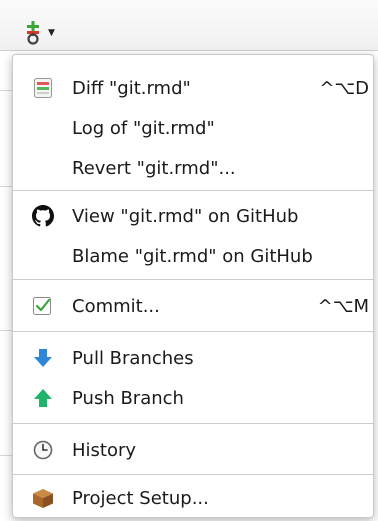 This screenshot has width=378, height=521. I want to click on pull-arrow-icon, so click(43, 358).